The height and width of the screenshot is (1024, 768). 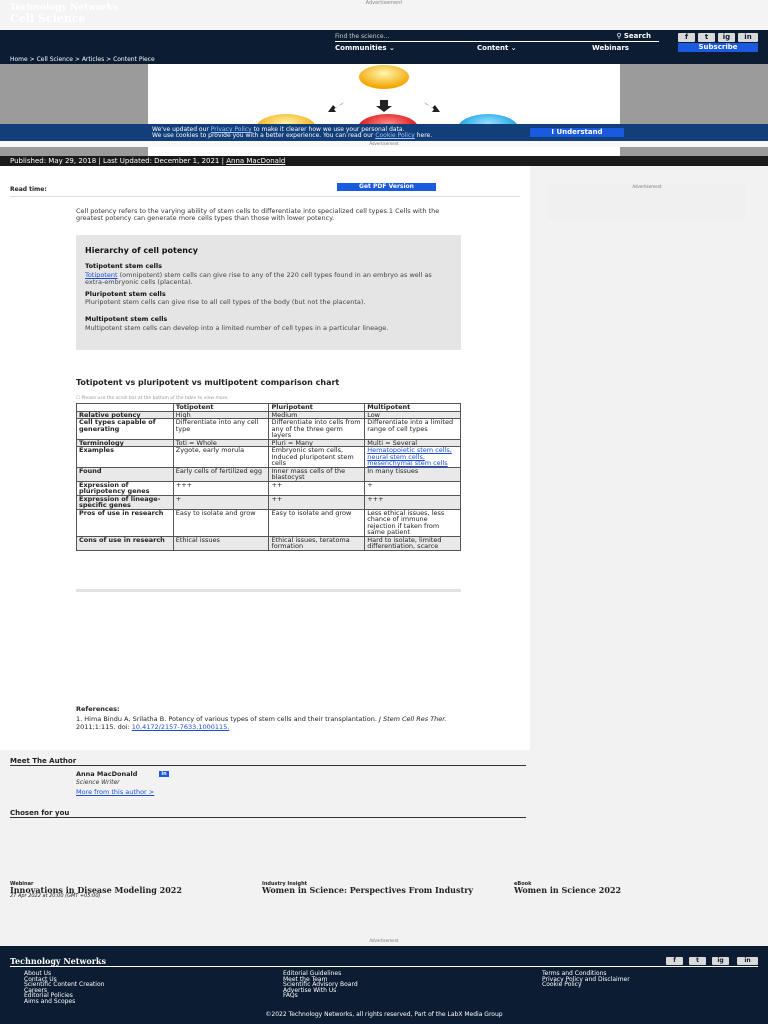 I want to click on nav-webinars: Webinars, so click(x=610, y=48).